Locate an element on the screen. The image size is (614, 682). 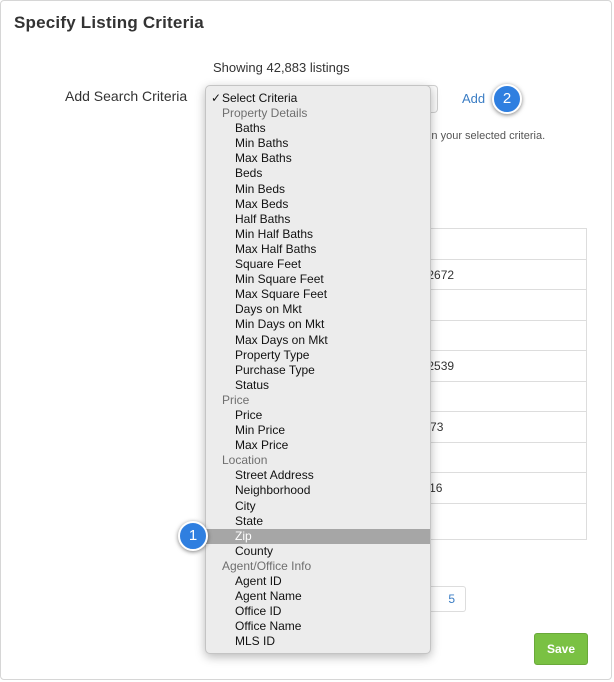
option-label: Min Days on Mkt is located at coordinates (280, 324).